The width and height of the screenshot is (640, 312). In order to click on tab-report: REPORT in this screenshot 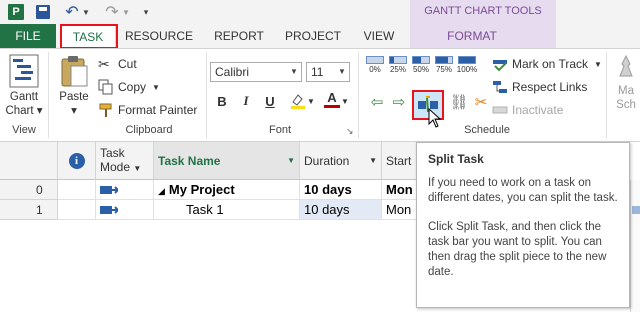, I will do `click(239, 36)`.